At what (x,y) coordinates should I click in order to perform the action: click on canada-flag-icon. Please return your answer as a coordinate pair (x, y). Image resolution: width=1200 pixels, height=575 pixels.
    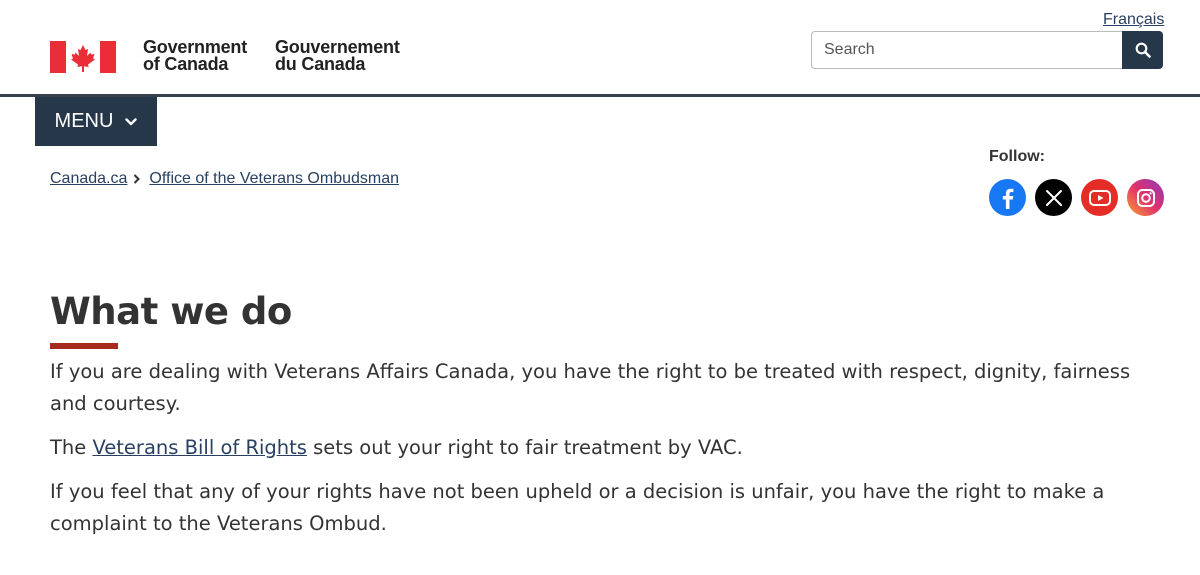
    Looking at the image, I should click on (83, 57).